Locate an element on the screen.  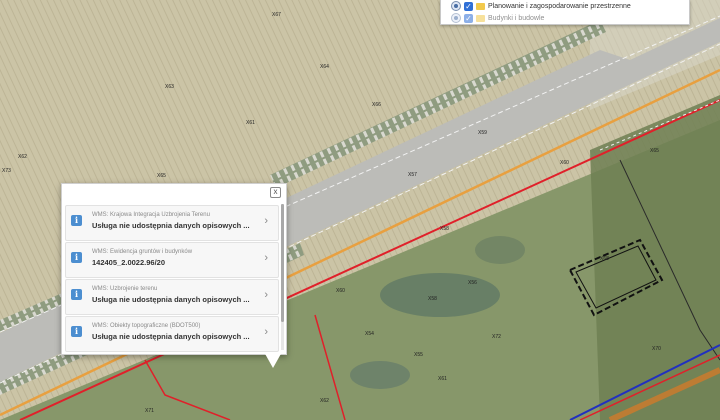
card-source: WMS: Obiekty topograficzne (BDOT500) is located at coordinates (146, 326).